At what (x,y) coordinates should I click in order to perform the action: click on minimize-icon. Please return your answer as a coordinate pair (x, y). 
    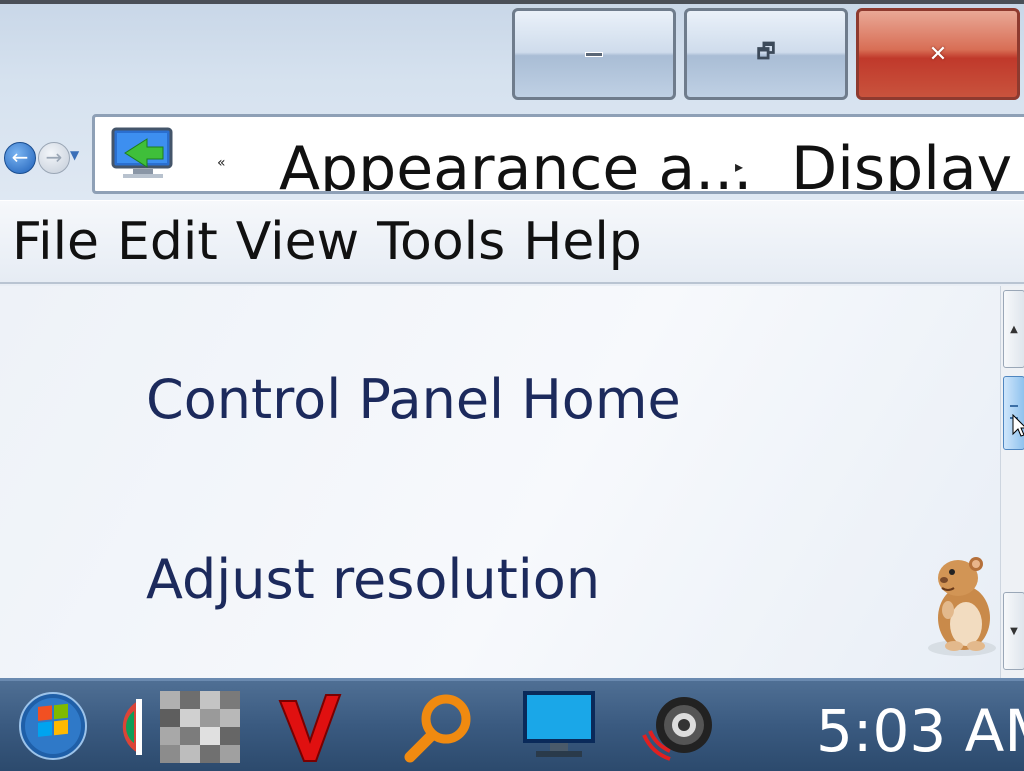
    Looking at the image, I should click on (594, 54).